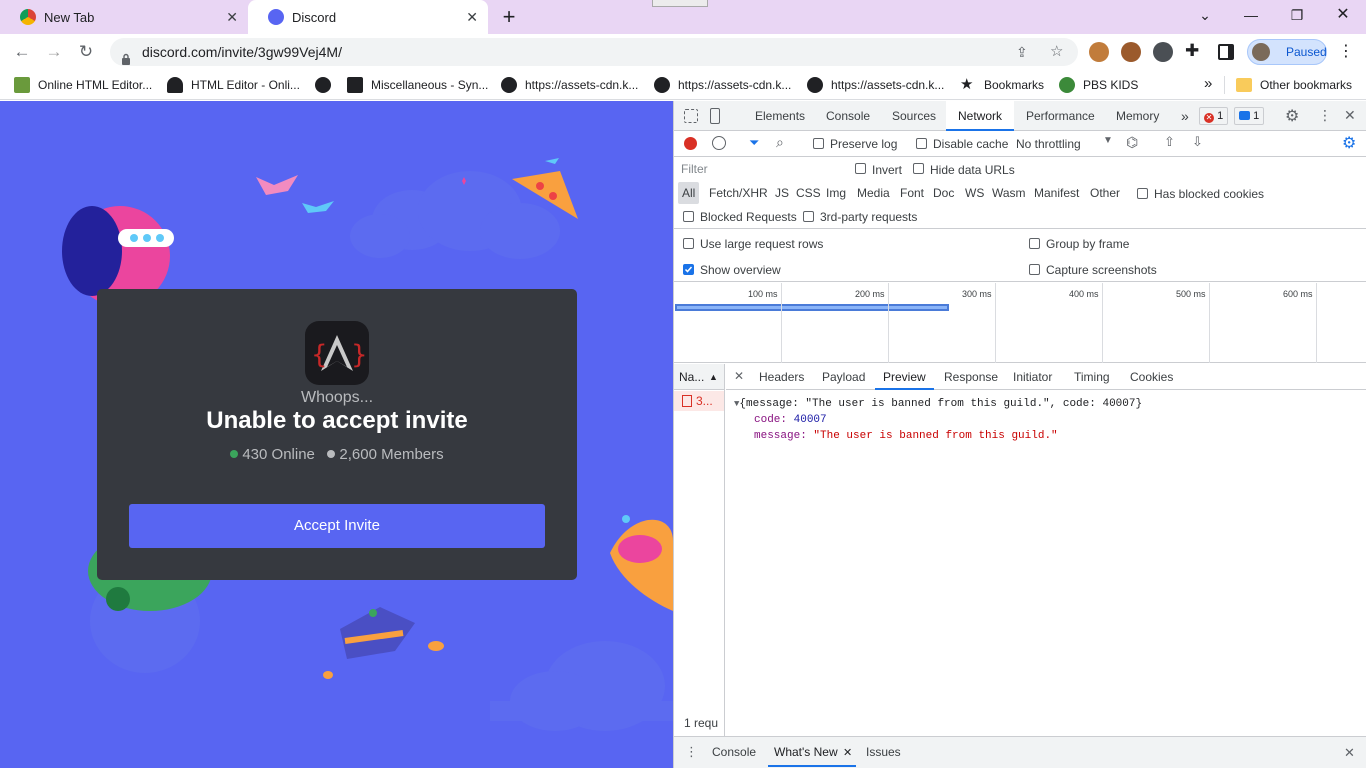 The width and height of the screenshot is (1366, 768). Describe the element at coordinates (1137, 116) in the screenshot. I see `tab-memory: Memory` at that location.